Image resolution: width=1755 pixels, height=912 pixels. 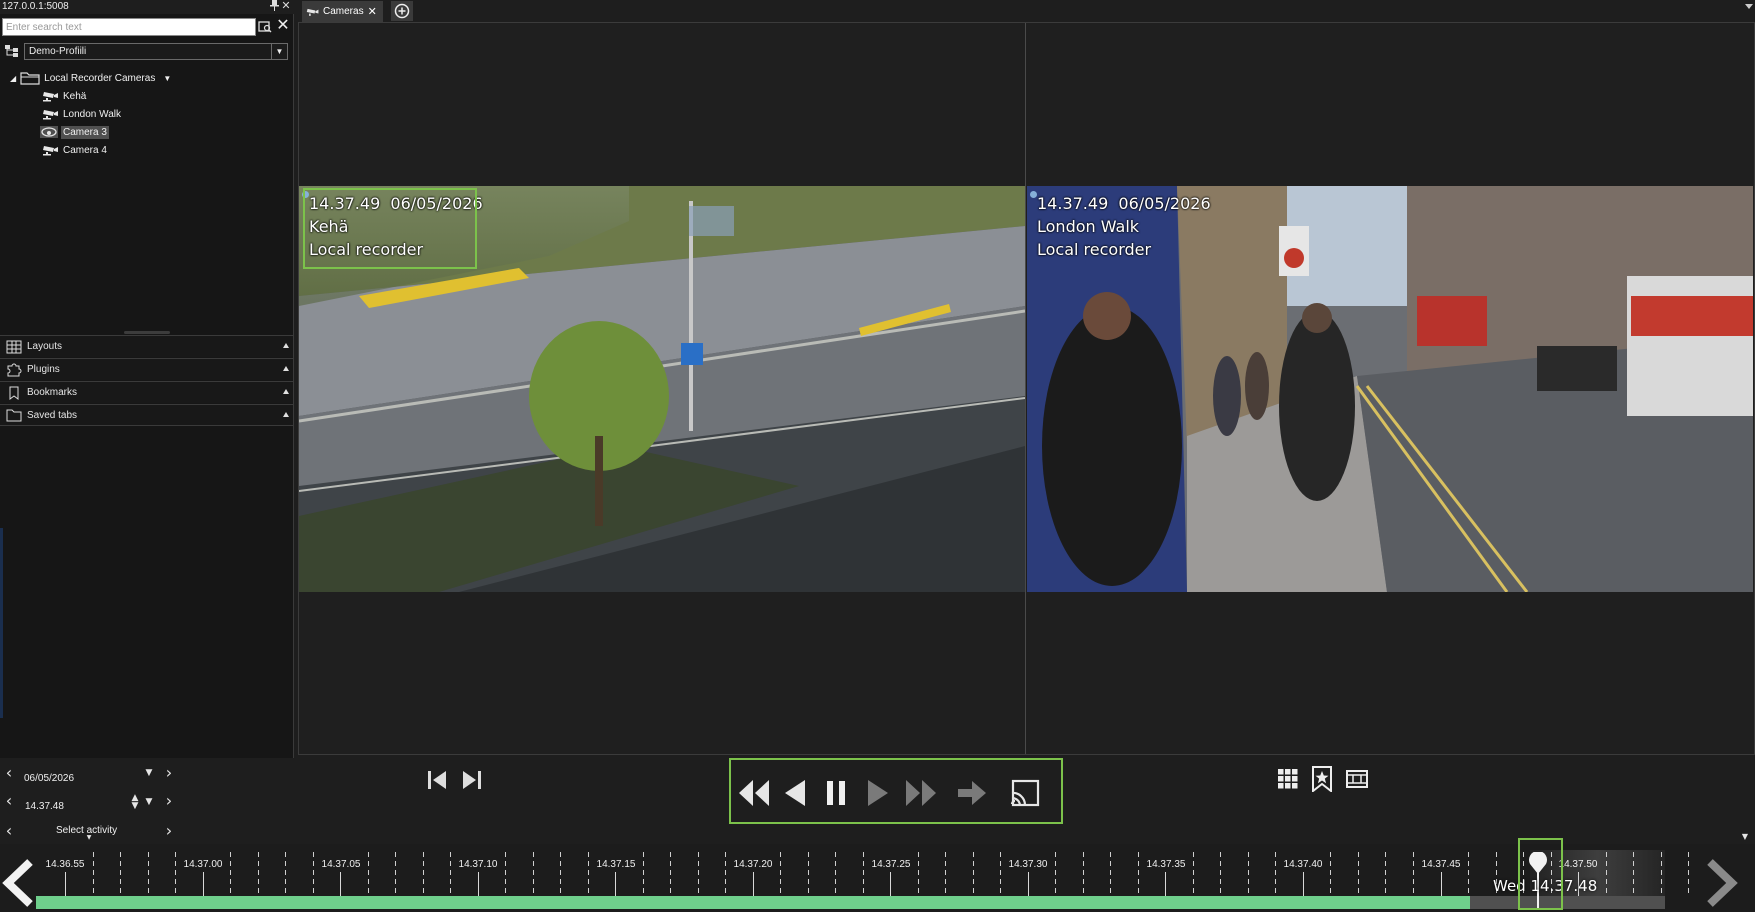 I want to click on recording-range-bar, so click(x=753, y=902).